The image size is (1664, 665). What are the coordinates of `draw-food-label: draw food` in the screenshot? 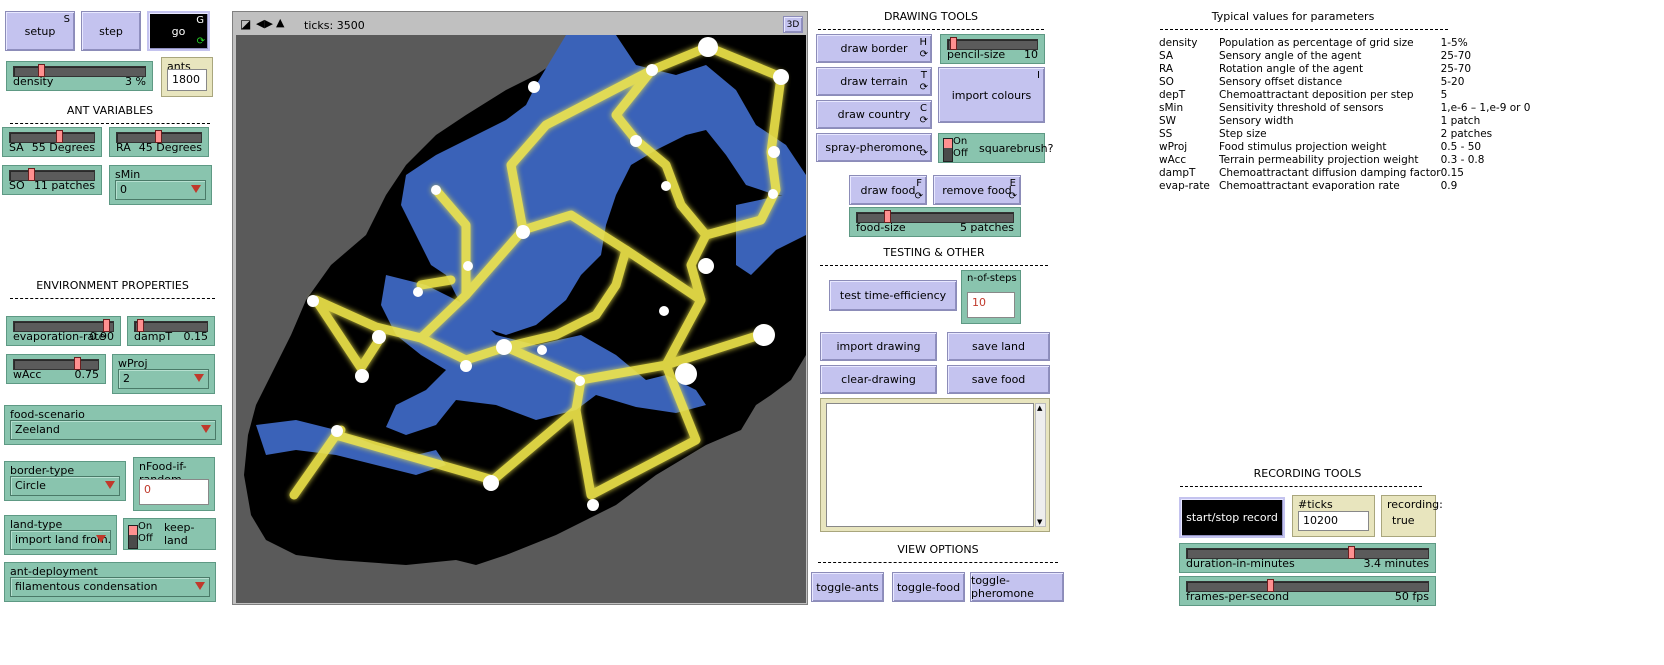 It's located at (888, 190).